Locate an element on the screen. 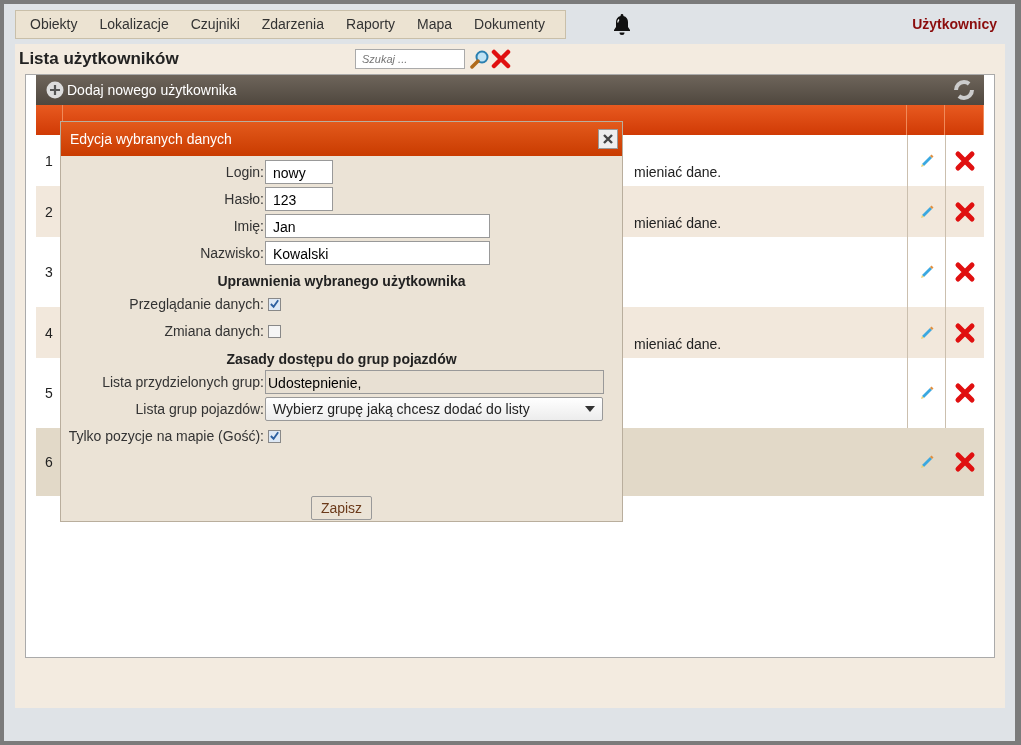 This screenshot has height=745, width=1021. field-label: Przeglądanie danych: is located at coordinates (196, 304).